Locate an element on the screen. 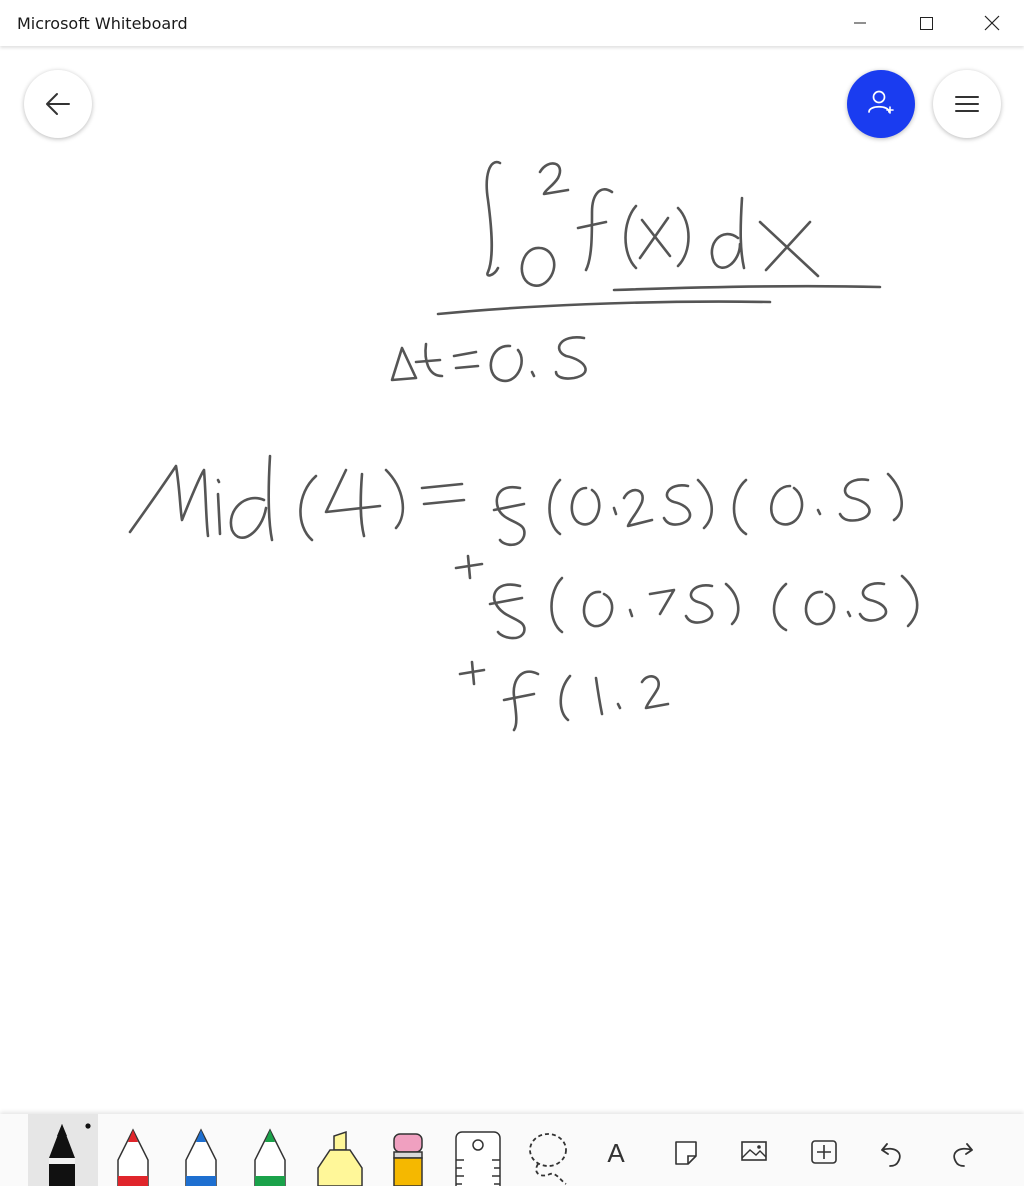 The image size is (1024, 1186). close-icon is located at coordinates (992, 23).